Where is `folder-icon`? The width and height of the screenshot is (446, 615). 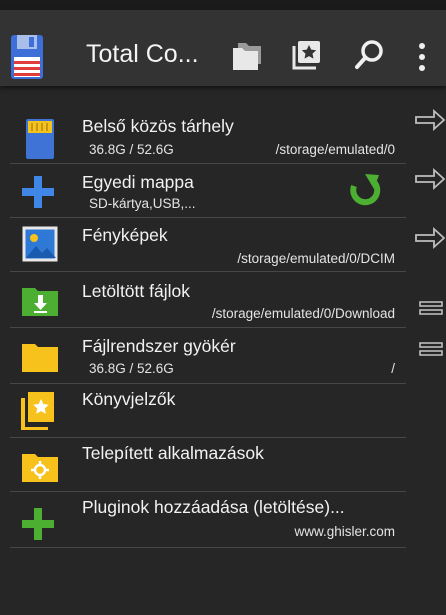
folder-icon is located at coordinates (40, 358).